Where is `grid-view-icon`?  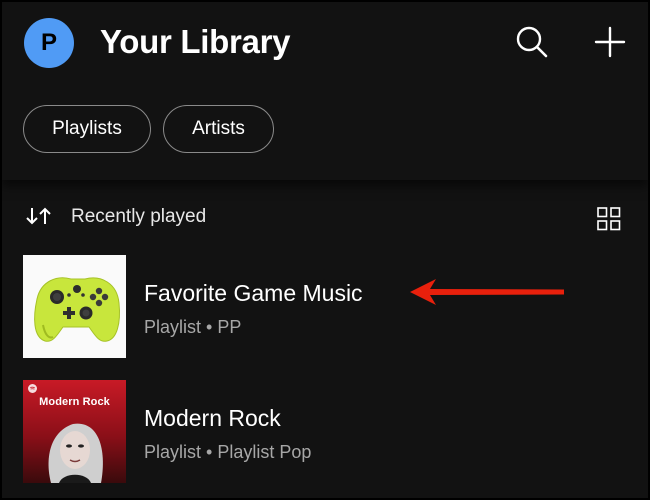
grid-view-icon is located at coordinates (609, 219).